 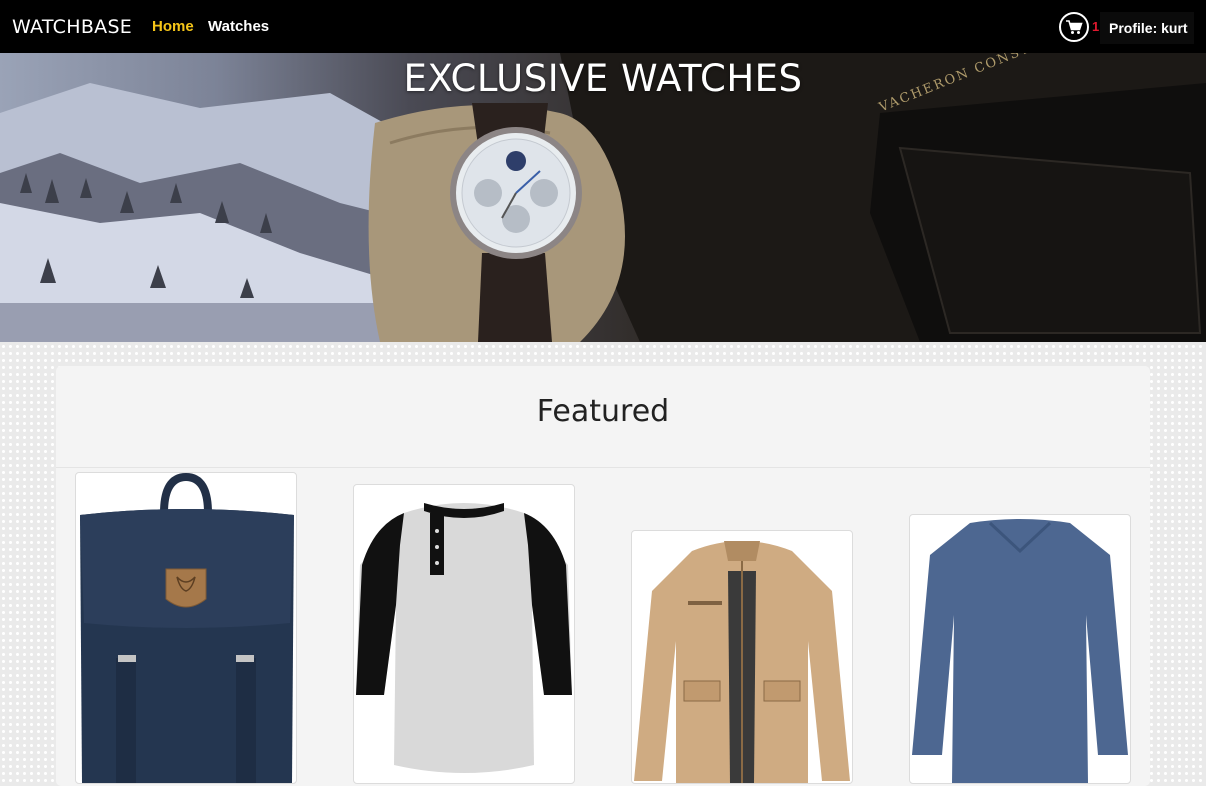 I want to click on hero-title: EXCLUSIVE WATCHES, so click(x=603, y=78).